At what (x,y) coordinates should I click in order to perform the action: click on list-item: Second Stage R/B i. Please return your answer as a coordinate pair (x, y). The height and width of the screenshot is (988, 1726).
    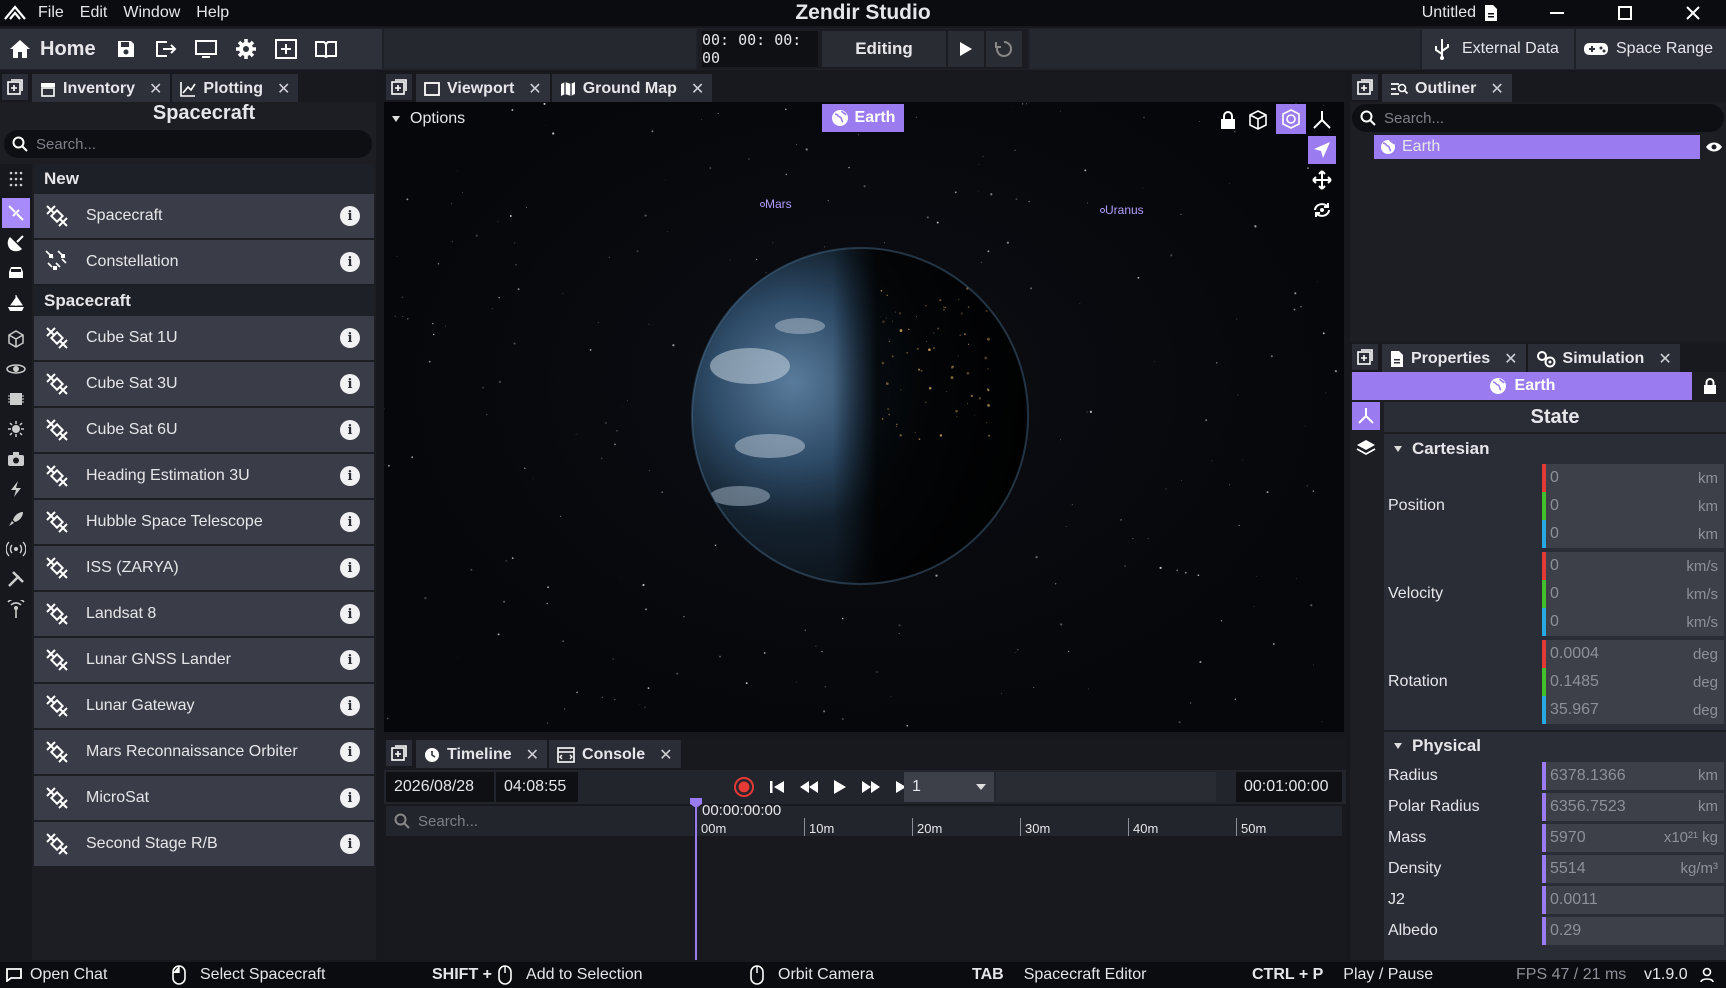
    Looking at the image, I should click on (204, 844).